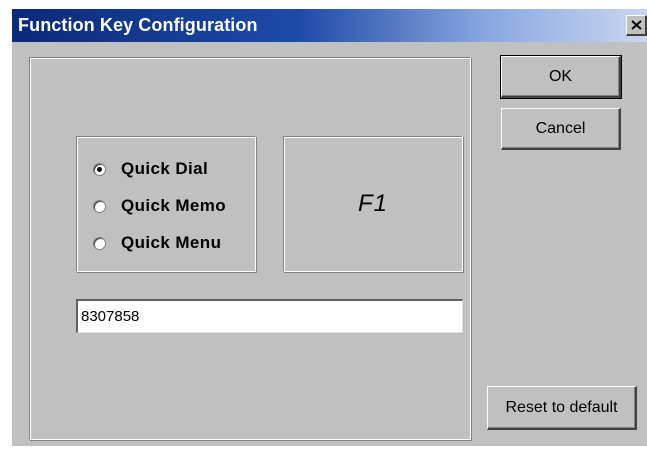 This screenshot has height=453, width=647. Describe the element at coordinates (269, 316) in the screenshot. I see `dial-number-input` at that location.